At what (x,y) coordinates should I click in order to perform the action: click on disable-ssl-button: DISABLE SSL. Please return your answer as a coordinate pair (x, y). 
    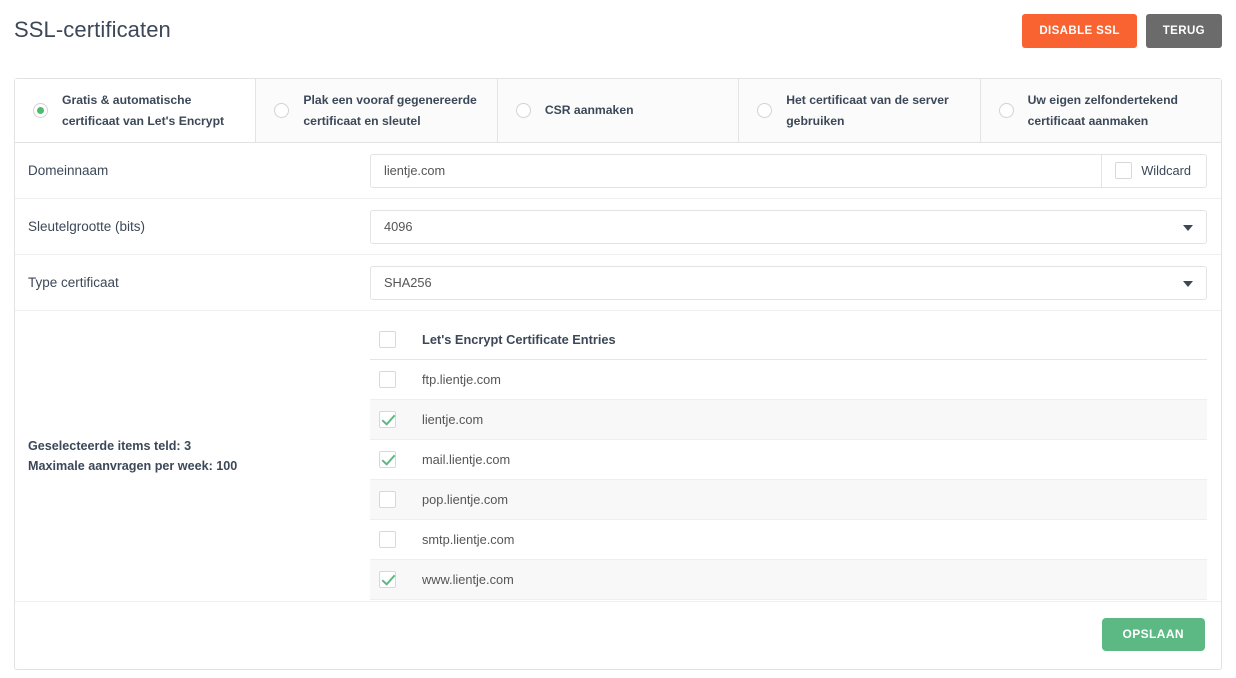
    Looking at the image, I should click on (1079, 31).